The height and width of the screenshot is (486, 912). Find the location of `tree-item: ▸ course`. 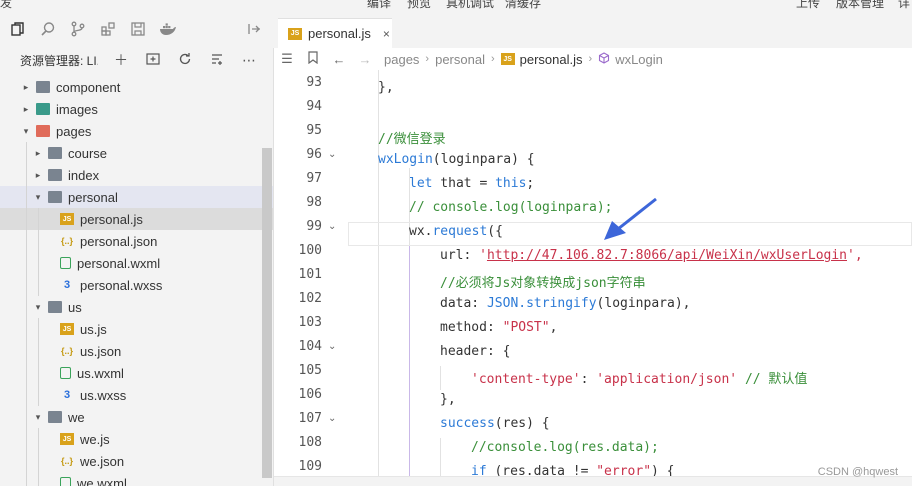

tree-item: ▸ course is located at coordinates (136, 153).